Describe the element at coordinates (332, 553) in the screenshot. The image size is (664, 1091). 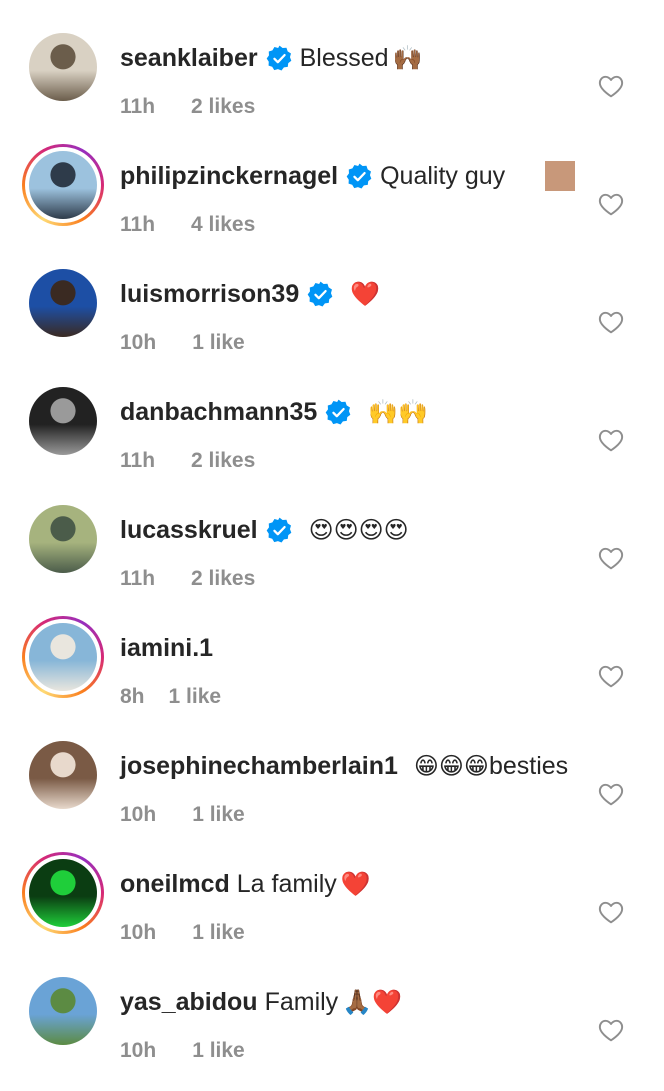
I see `comment-row: lucasskruel 😍😍😍😍 11h 2 likes` at that location.